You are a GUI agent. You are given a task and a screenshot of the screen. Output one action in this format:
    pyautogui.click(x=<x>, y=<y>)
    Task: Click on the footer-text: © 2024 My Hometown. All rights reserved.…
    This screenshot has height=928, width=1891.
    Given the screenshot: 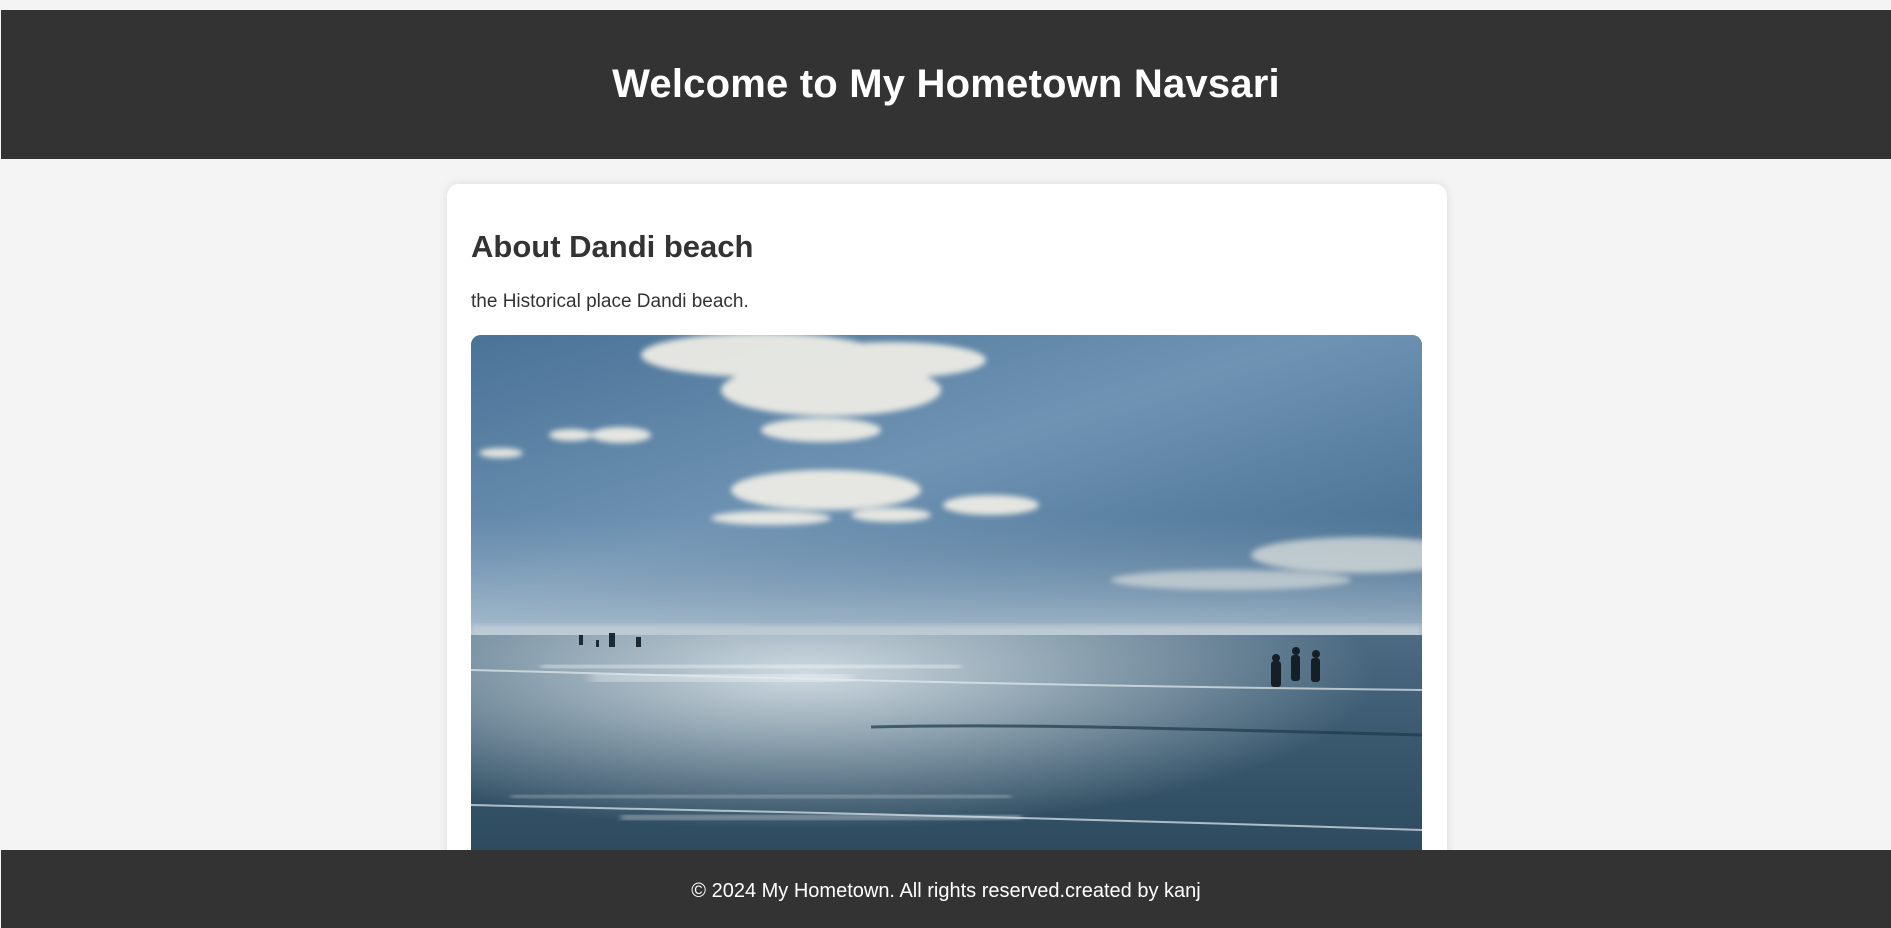 What is the action you would take?
    pyautogui.click(x=946, y=891)
    